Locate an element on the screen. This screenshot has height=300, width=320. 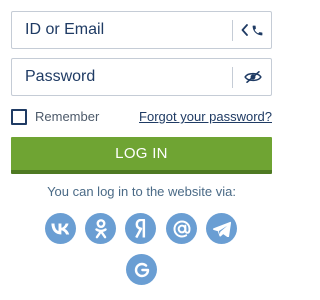
toggle-password-visibility-button is located at coordinates (252, 77).